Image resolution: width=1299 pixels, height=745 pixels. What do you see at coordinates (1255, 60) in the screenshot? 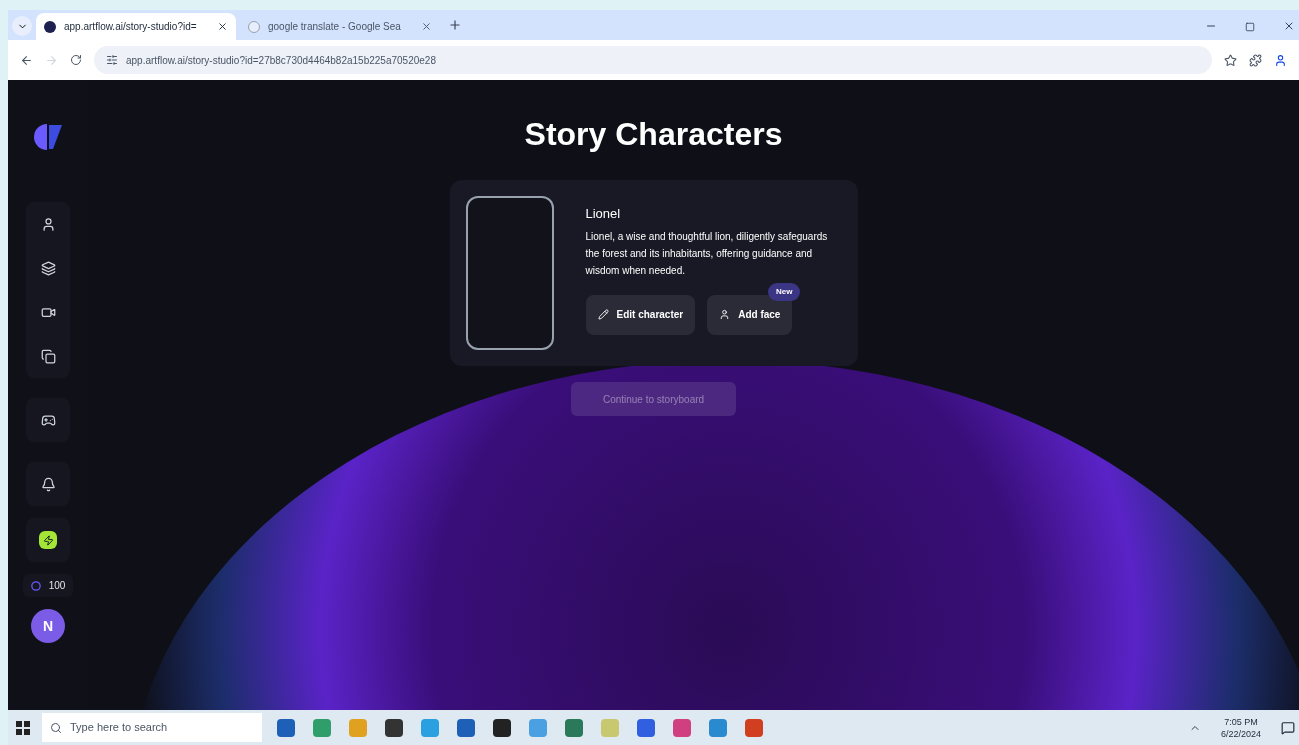
I see `extensions-icon` at bounding box center [1255, 60].